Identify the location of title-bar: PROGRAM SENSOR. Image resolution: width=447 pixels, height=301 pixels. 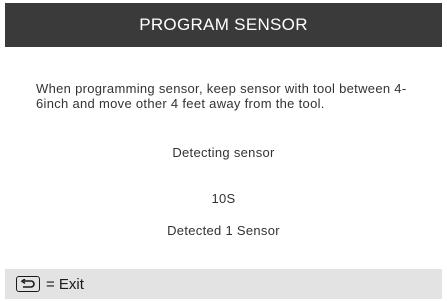
(223, 25).